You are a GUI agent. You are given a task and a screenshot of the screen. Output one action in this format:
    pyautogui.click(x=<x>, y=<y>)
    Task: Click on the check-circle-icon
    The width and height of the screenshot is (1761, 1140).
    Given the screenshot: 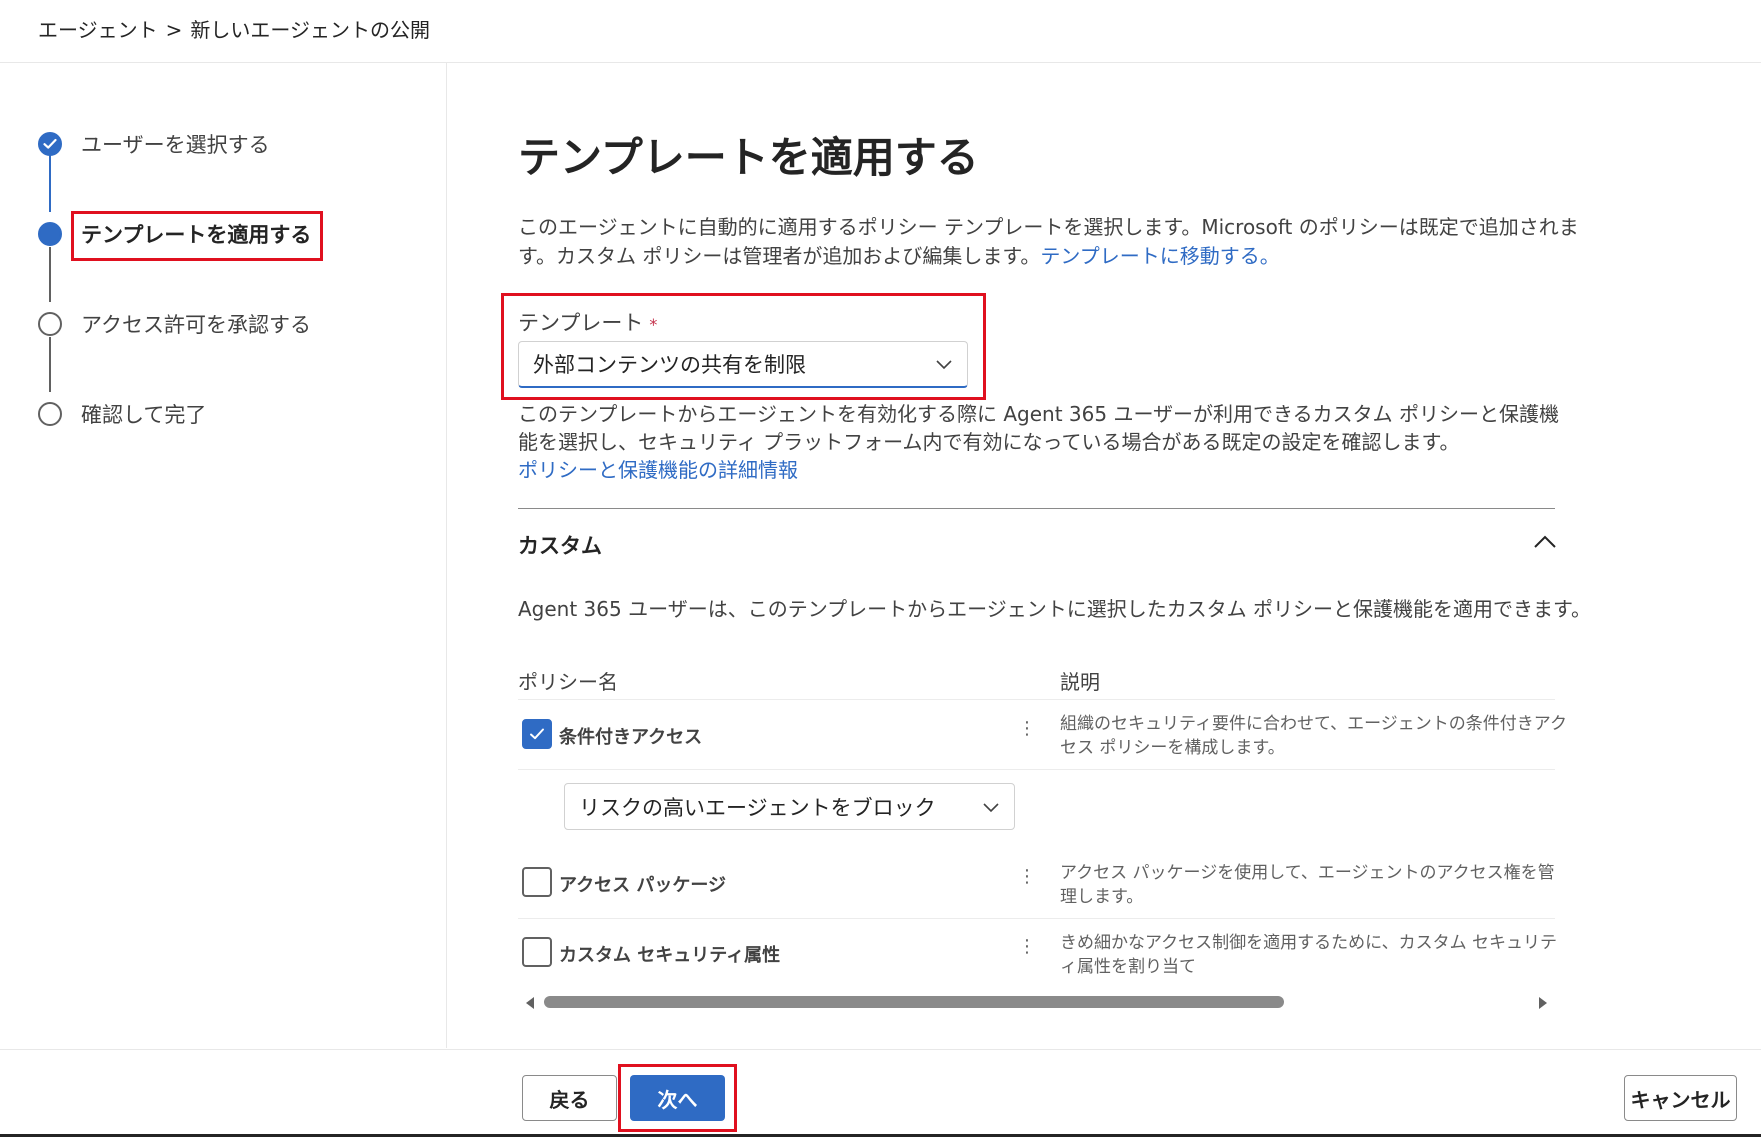 What is the action you would take?
    pyautogui.click(x=50, y=144)
    